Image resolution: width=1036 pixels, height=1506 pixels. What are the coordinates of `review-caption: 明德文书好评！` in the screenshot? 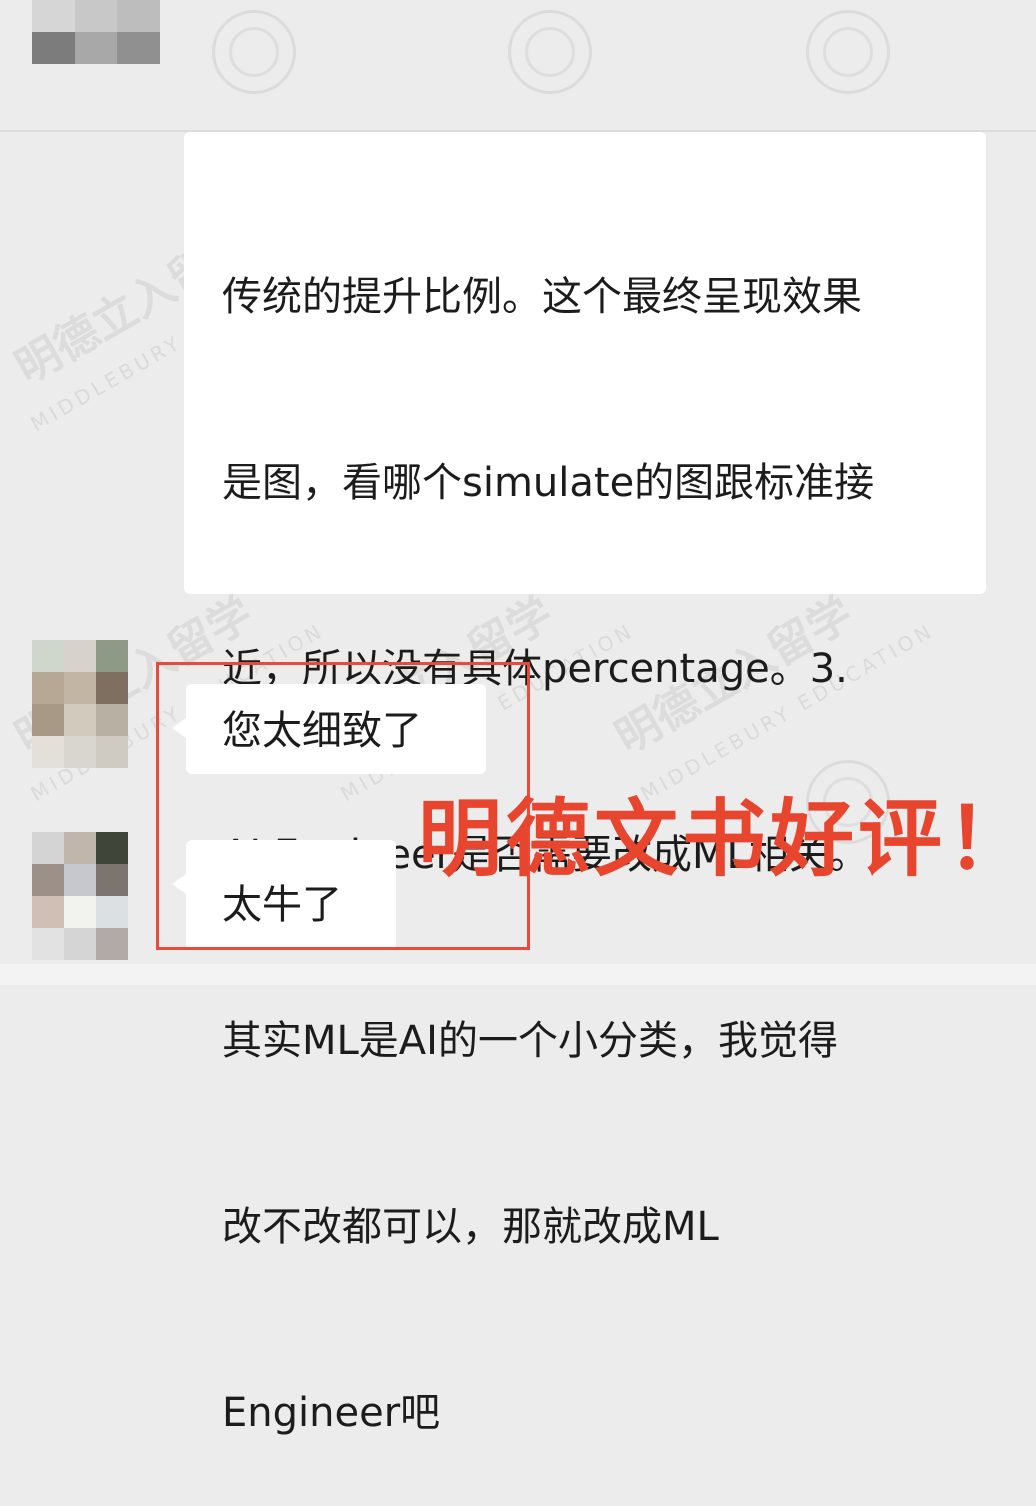 It's located at (726, 839).